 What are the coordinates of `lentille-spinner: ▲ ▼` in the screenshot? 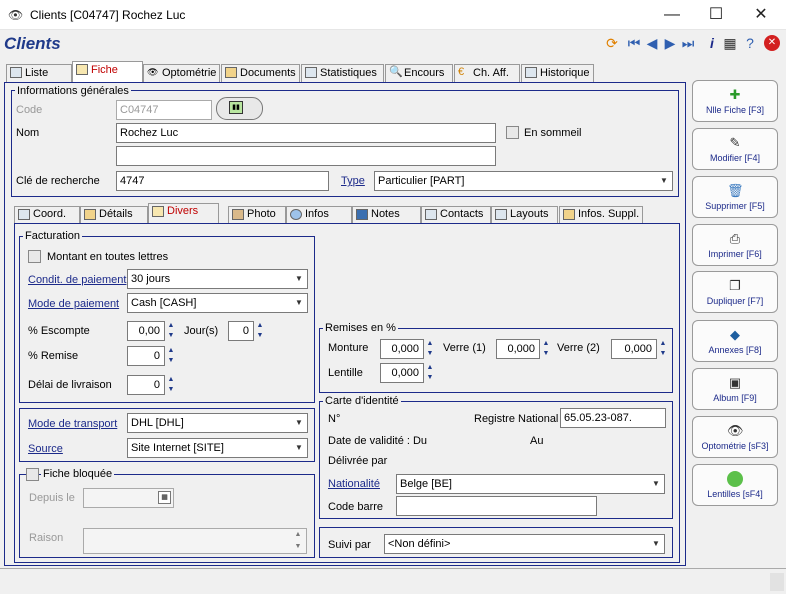 It's located at (430, 373).